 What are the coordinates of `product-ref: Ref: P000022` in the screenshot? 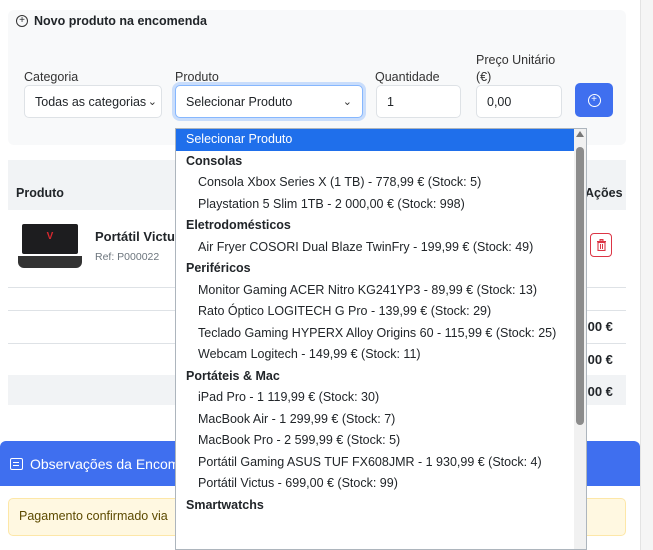 It's located at (127, 257).